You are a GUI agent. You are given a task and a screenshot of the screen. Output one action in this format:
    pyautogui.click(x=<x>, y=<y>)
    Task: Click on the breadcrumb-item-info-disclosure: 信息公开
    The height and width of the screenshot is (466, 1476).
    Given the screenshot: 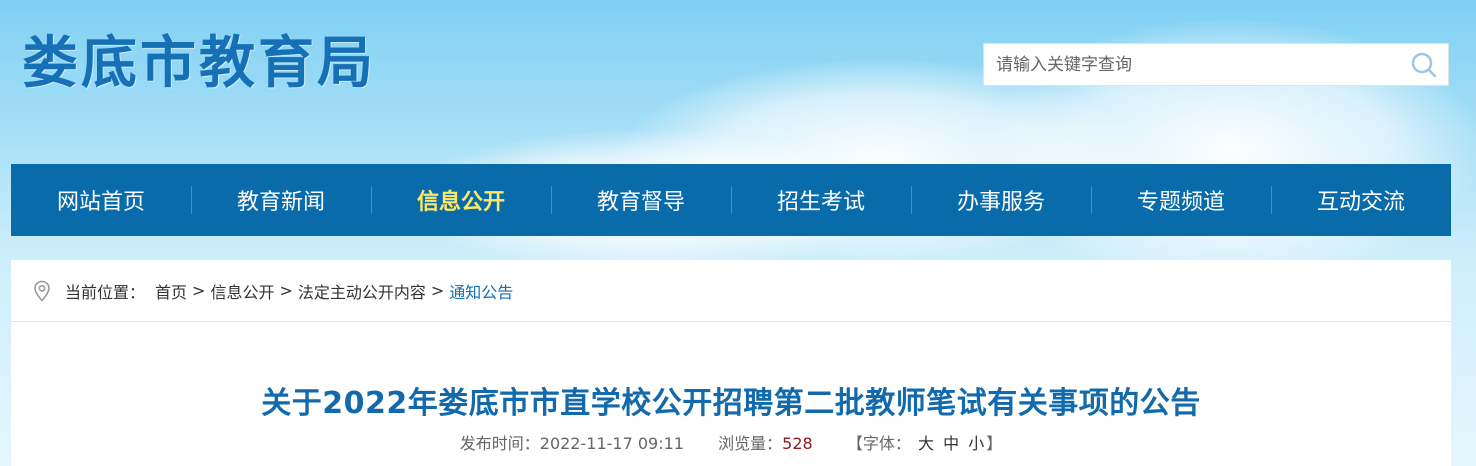 What is the action you would take?
    pyautogui.click(x=242, y=291)
    